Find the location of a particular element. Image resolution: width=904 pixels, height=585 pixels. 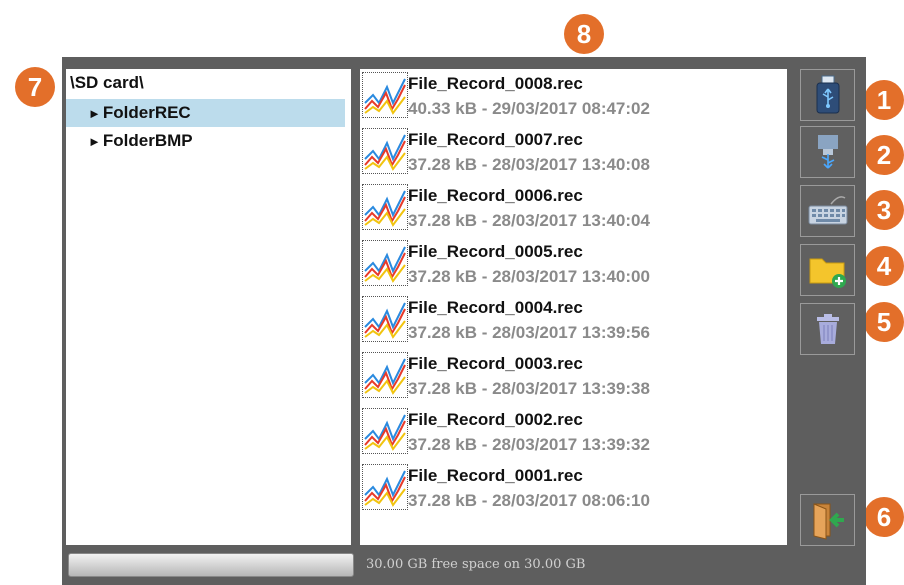

tree-item-folderrec: ► FolderREC is located at coordinates (205, 113).